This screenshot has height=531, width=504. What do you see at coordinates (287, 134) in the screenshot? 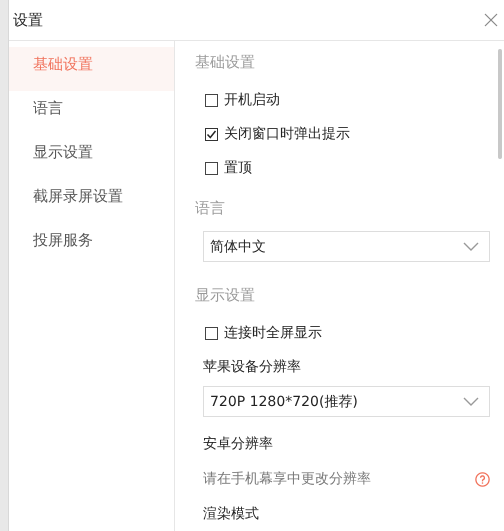
I see `checkbox-label: 关闭窗口时弹出提示` at bounding box center [287, 134].